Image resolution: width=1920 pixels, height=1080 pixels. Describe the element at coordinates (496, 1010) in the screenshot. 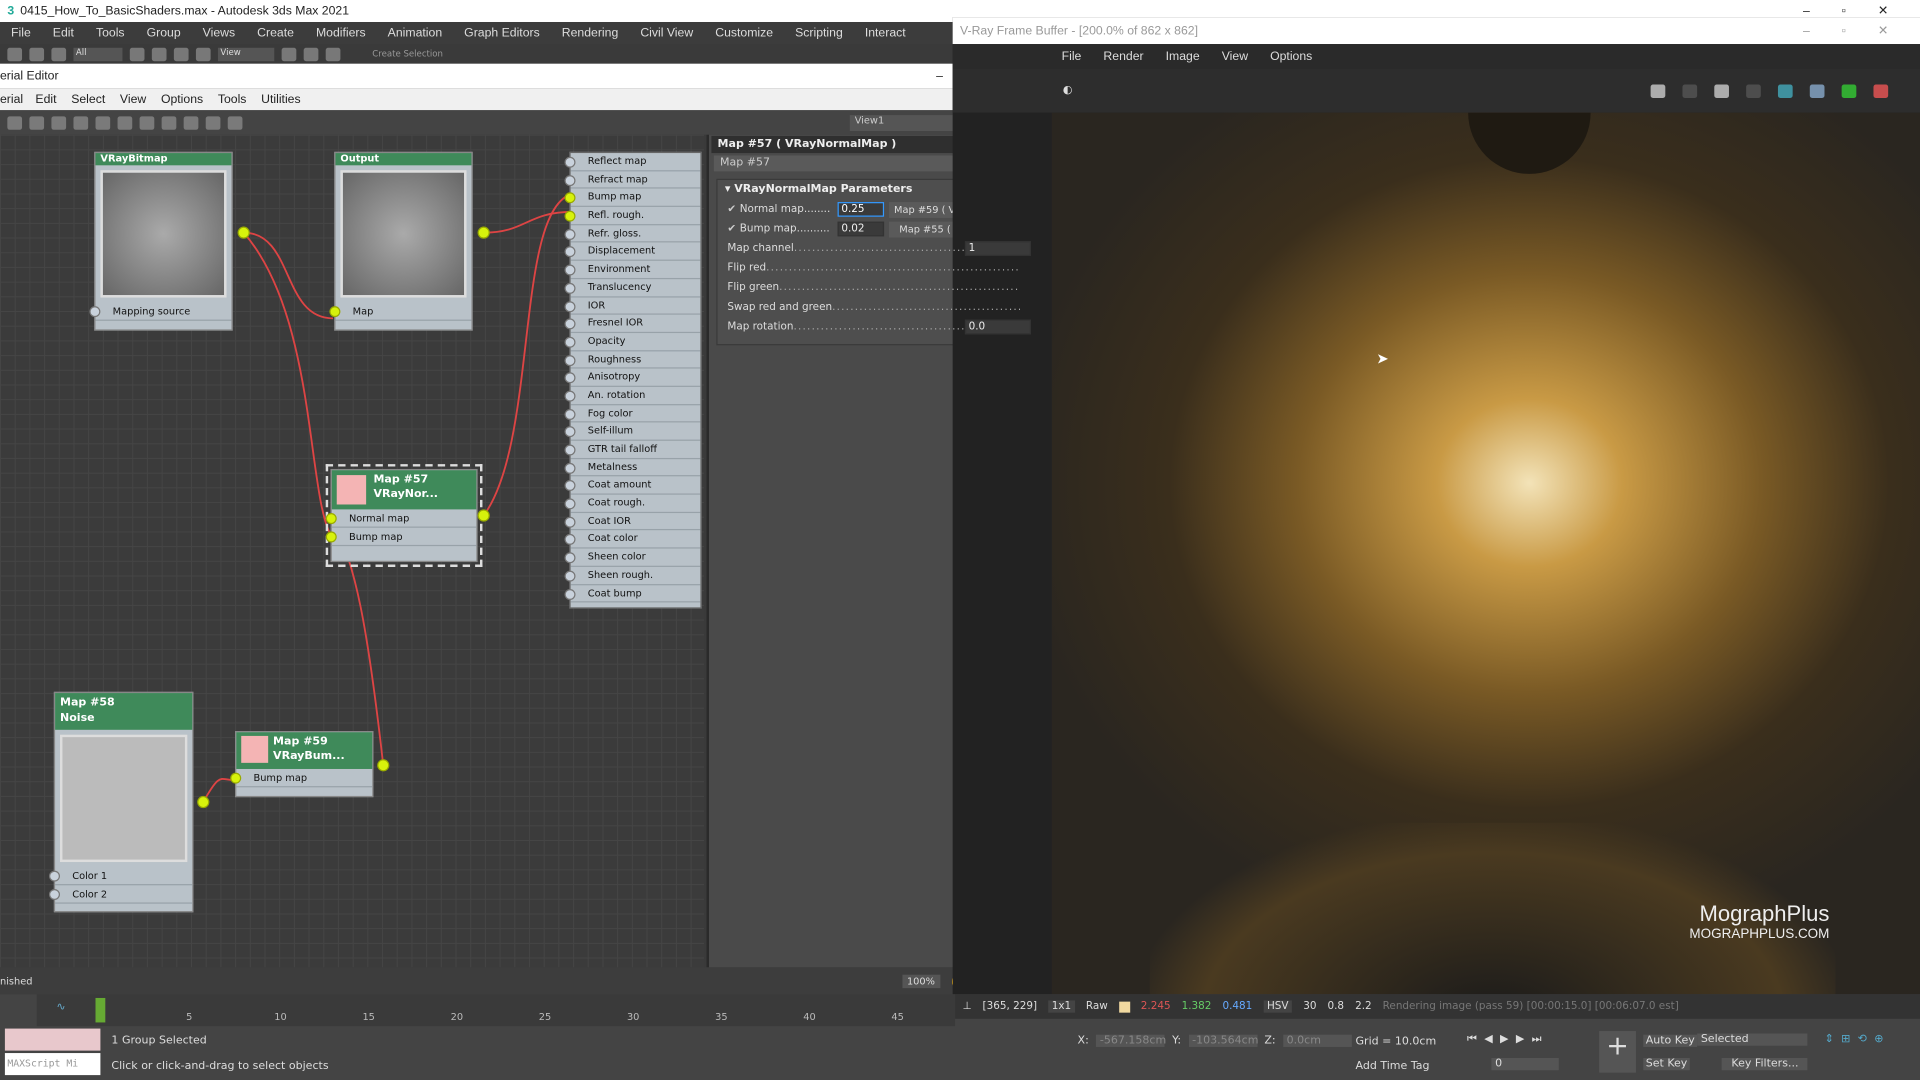

I see `timeline: ∿ 5 10 15 20 25 30 35 40 45` at that location.